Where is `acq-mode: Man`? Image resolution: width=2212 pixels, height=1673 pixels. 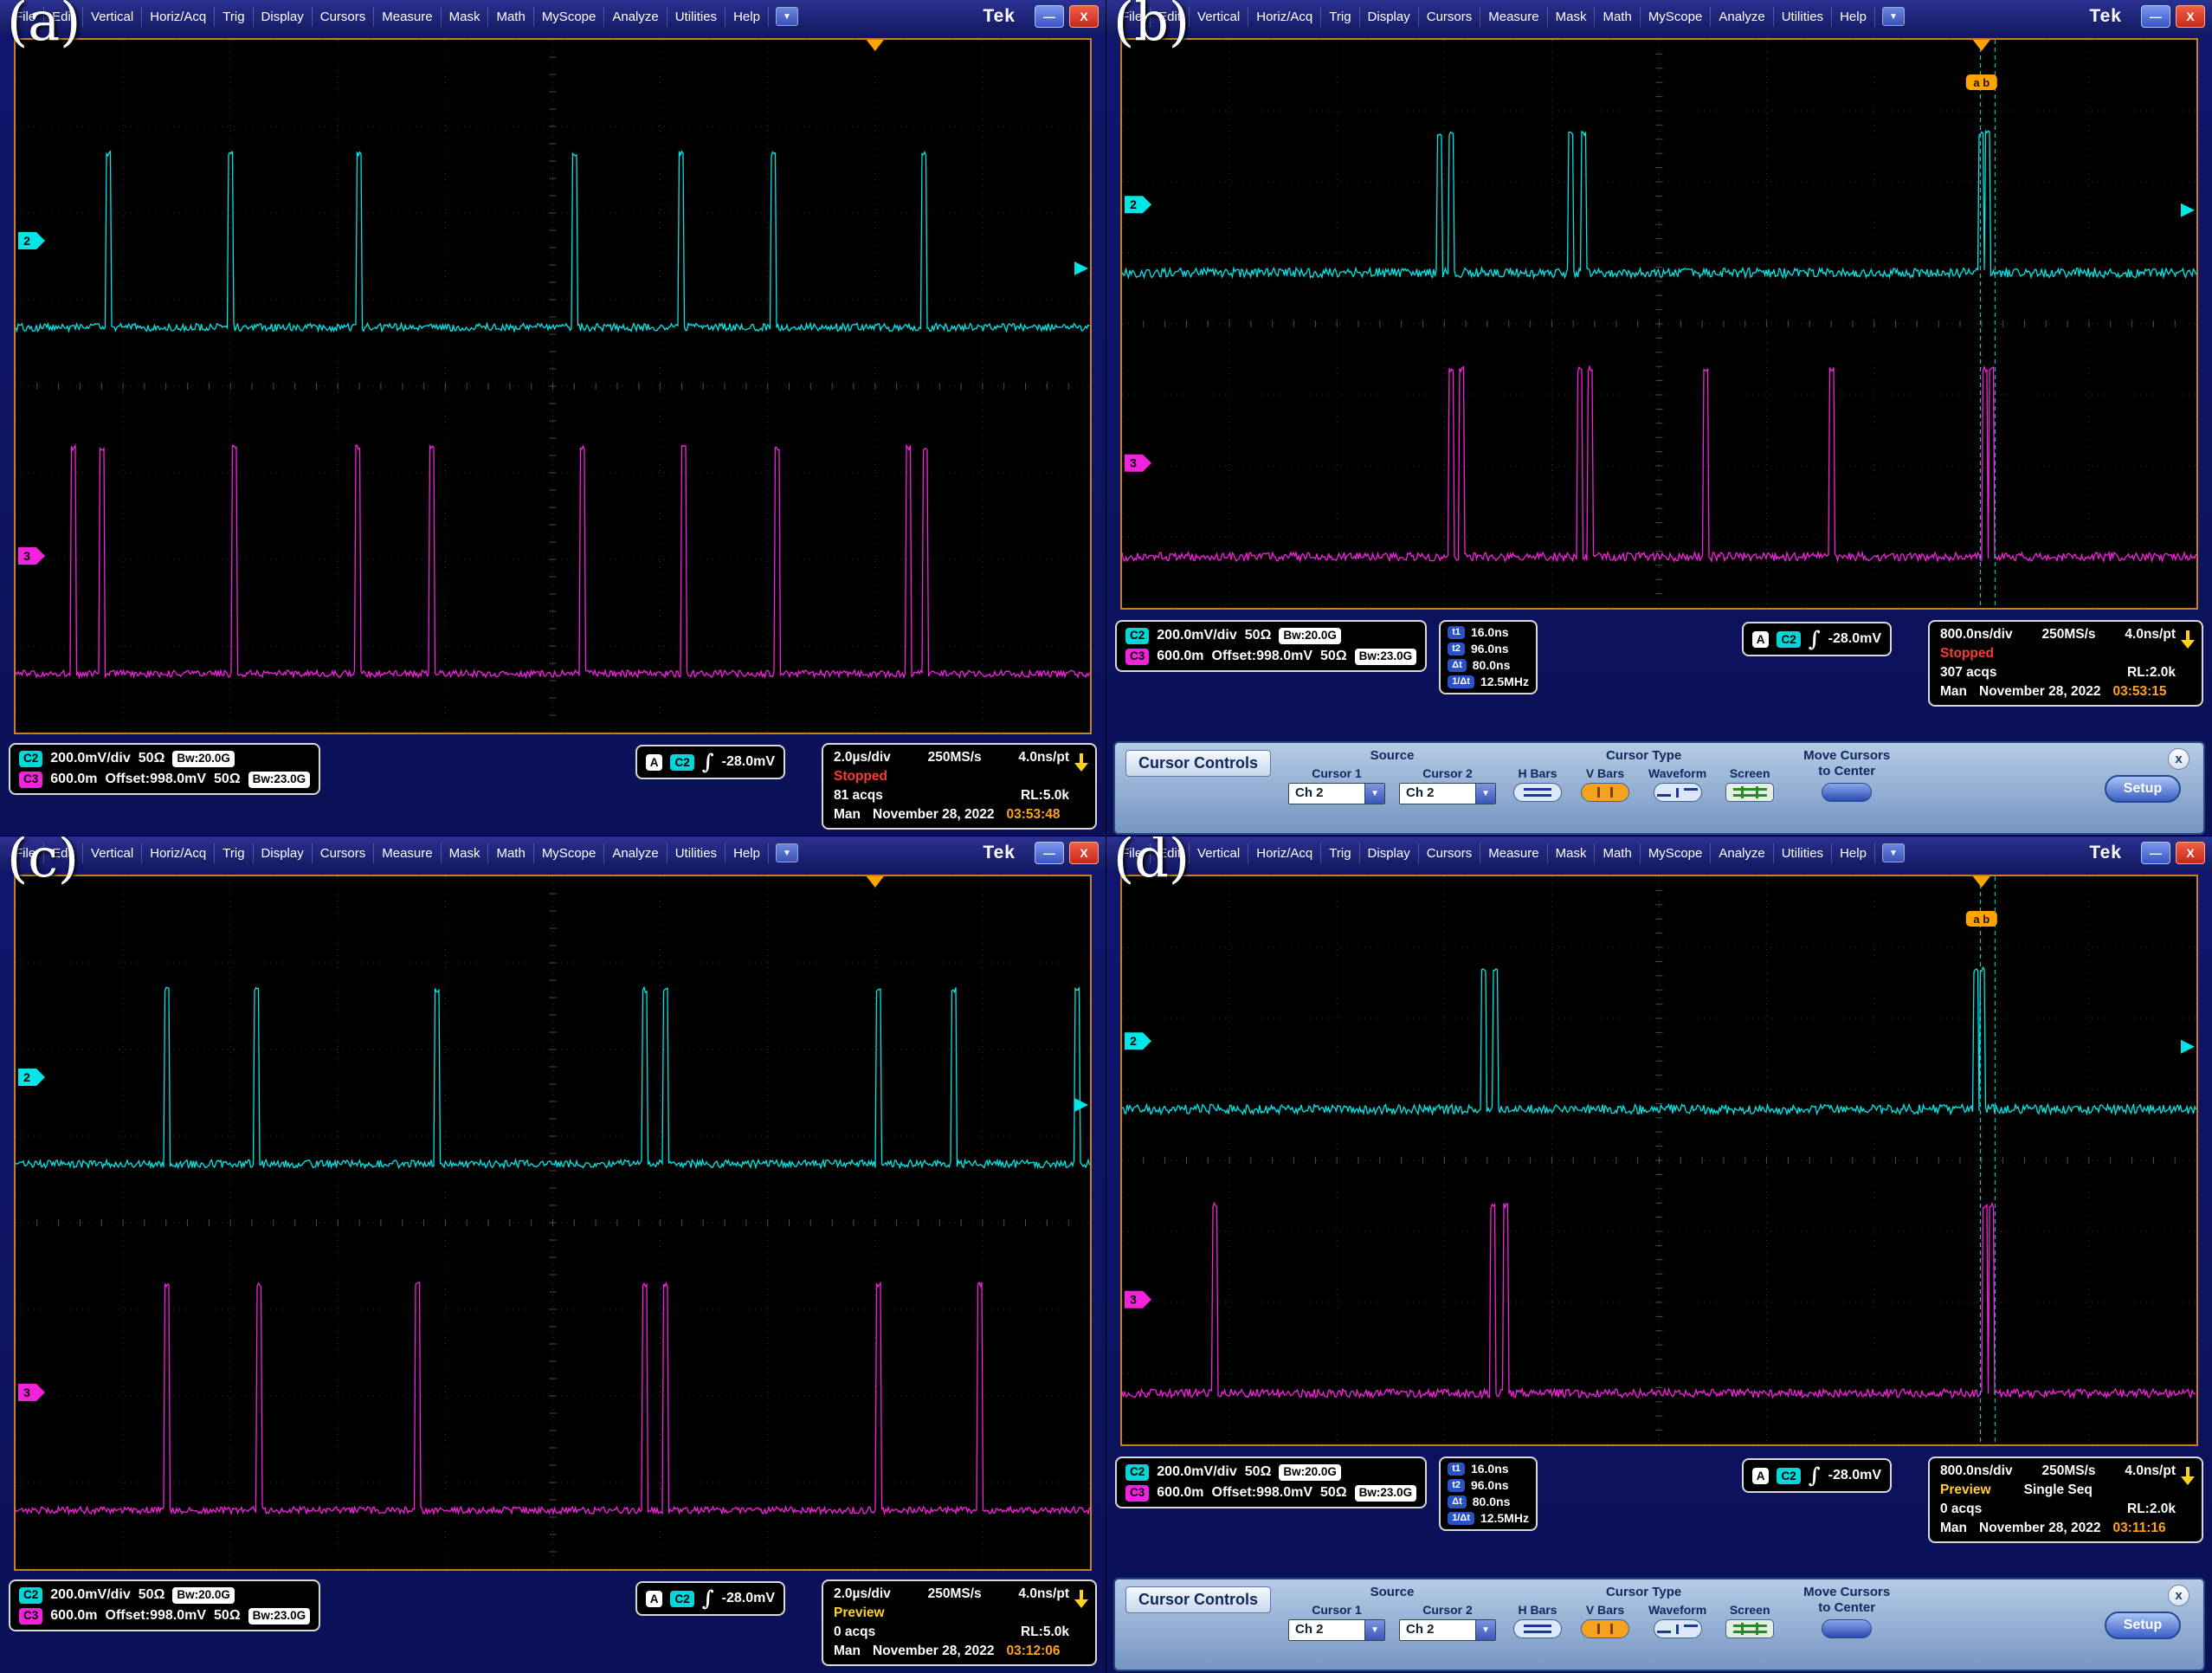 acq-mode: Man is located at coordinates (847, 1651).